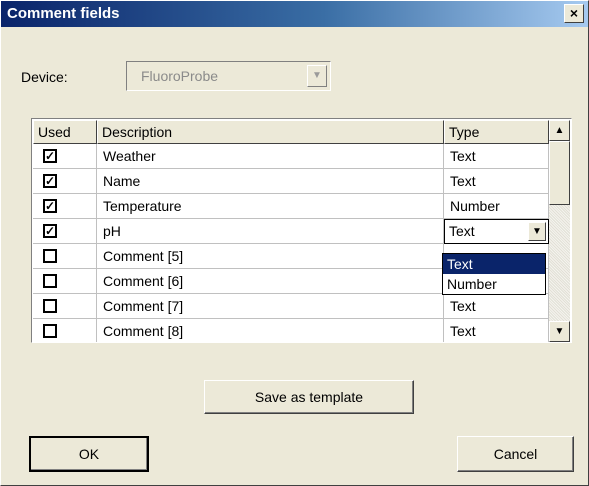  Describe the element at coordinates (574, 13) in the screenshot. I see `close-button: ×` at that location.